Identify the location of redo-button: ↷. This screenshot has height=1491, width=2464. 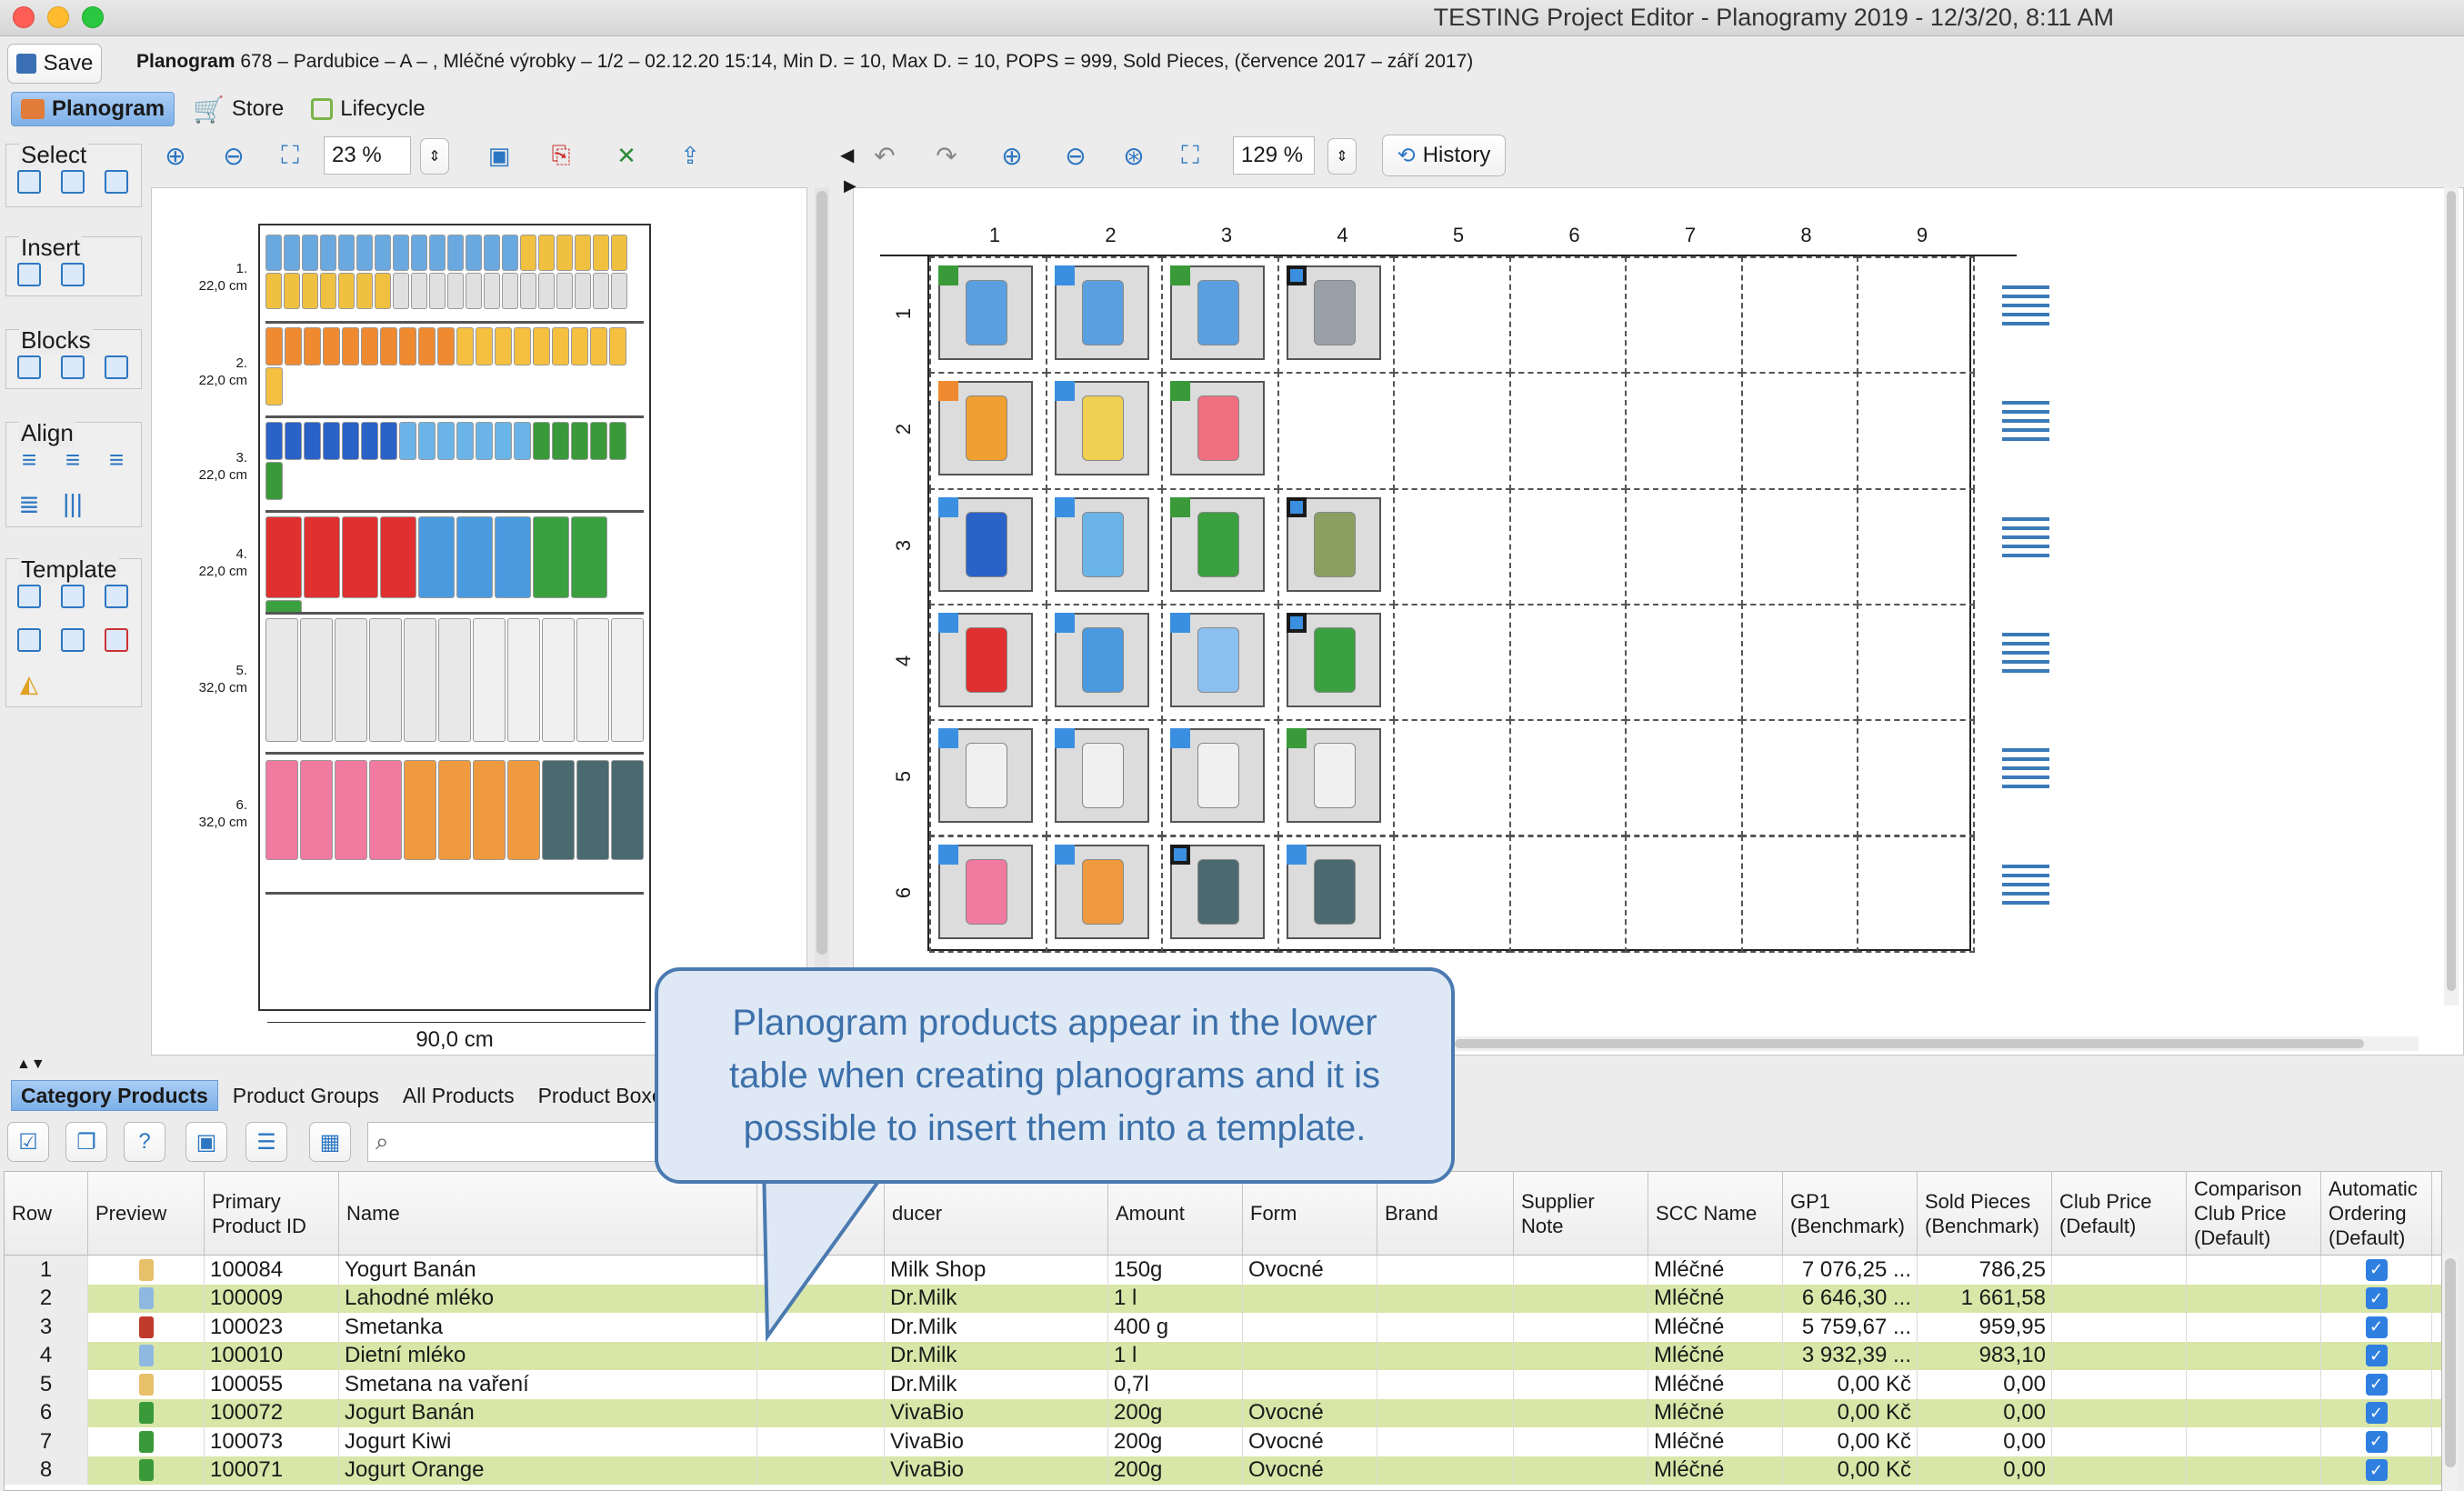
(946, 155).